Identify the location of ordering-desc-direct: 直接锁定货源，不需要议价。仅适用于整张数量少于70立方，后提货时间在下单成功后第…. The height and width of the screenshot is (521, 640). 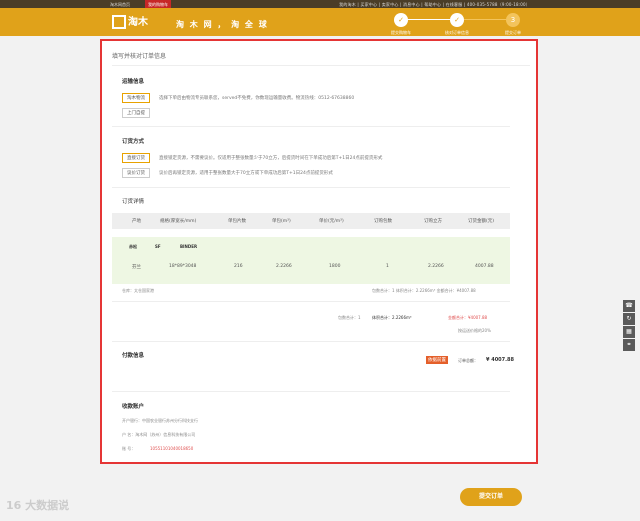
(271, 158).